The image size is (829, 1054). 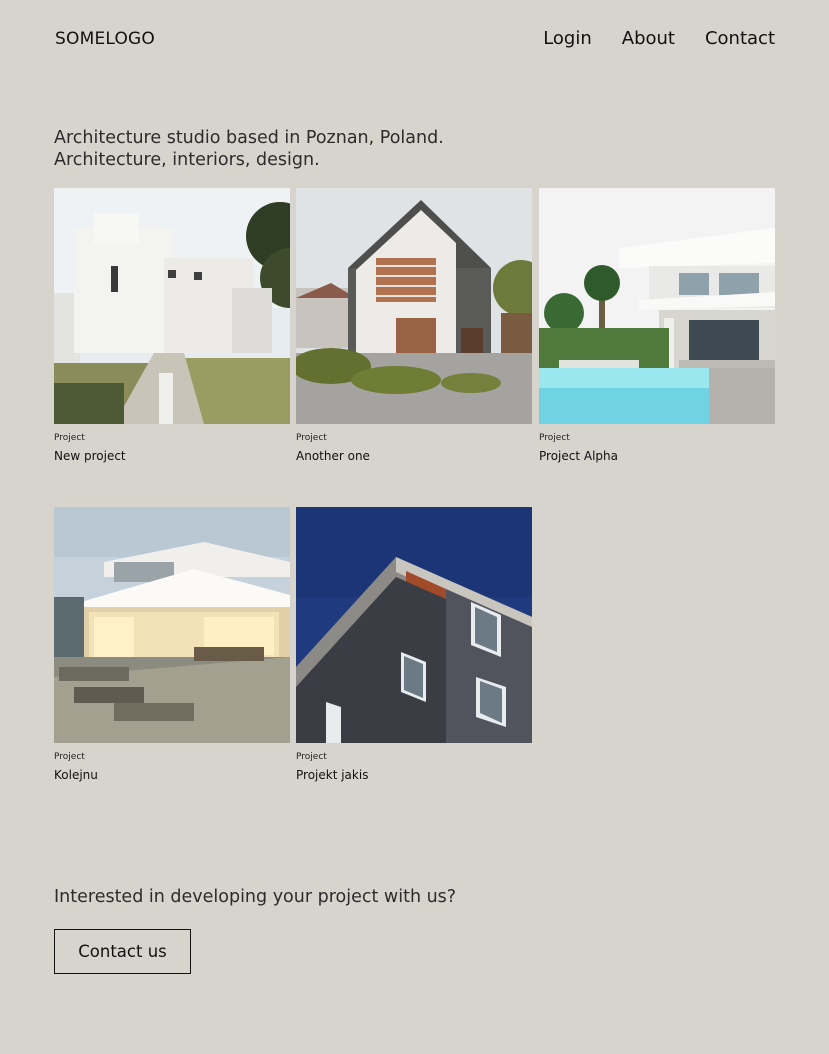 What do you see at coordinates (567, 38) in the screenshot?
I see `nav-login-link: Login` at bounding box center [567, 38].